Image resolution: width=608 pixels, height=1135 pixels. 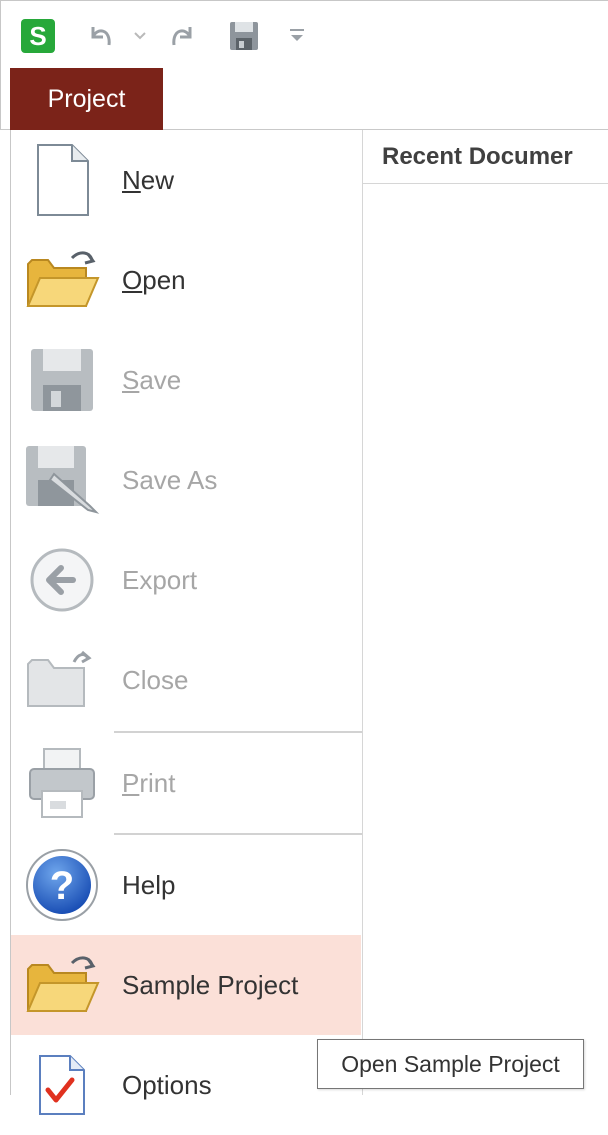 What do you see at coordinates (297, 37) in the screenshot?
I see `customize-toolbar-icon` at bounding box center [297, 37].